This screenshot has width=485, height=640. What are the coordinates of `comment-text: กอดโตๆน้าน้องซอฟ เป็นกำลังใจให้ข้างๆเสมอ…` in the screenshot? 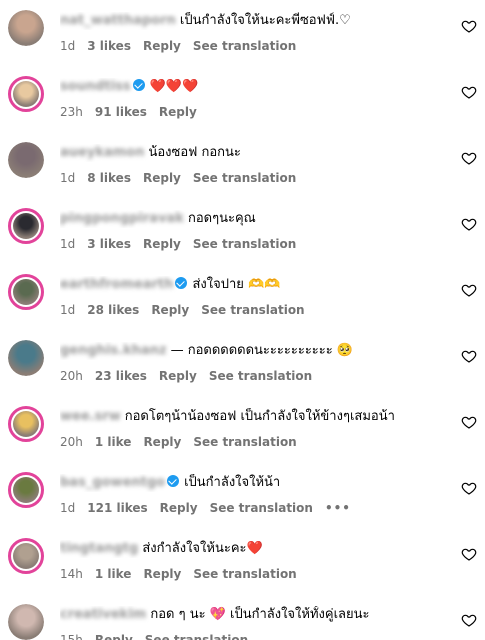 It's located at (259, 416).